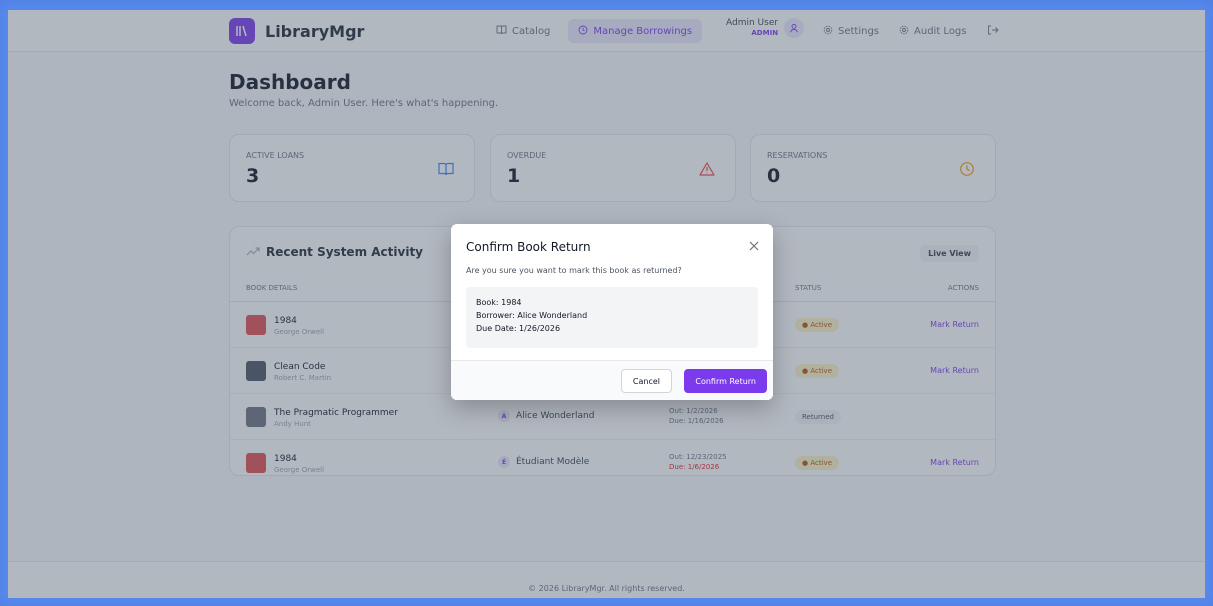 This screenshot has height=606, width=1213. What do you see at coordinates (646, 381) in the screenshot?
I see `cancel-button: Cancel` at bounding box center [646, 381].